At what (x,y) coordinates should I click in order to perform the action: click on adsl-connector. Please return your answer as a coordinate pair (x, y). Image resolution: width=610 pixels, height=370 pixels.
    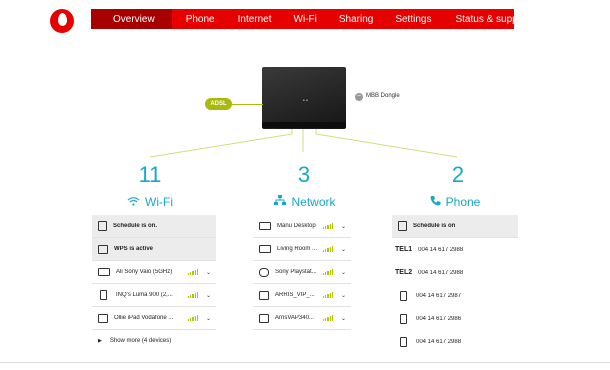
    Looking at the image, I should click on (246, 104).